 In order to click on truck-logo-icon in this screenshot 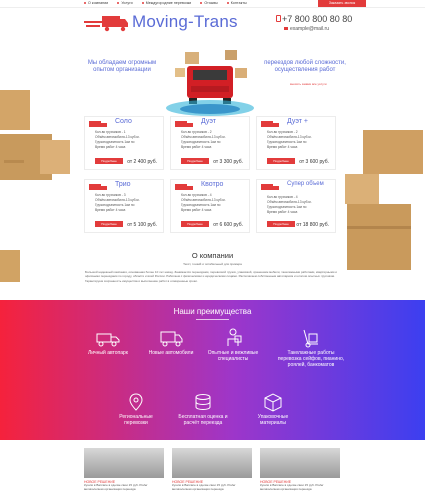, I will do `click(106, 23)`.